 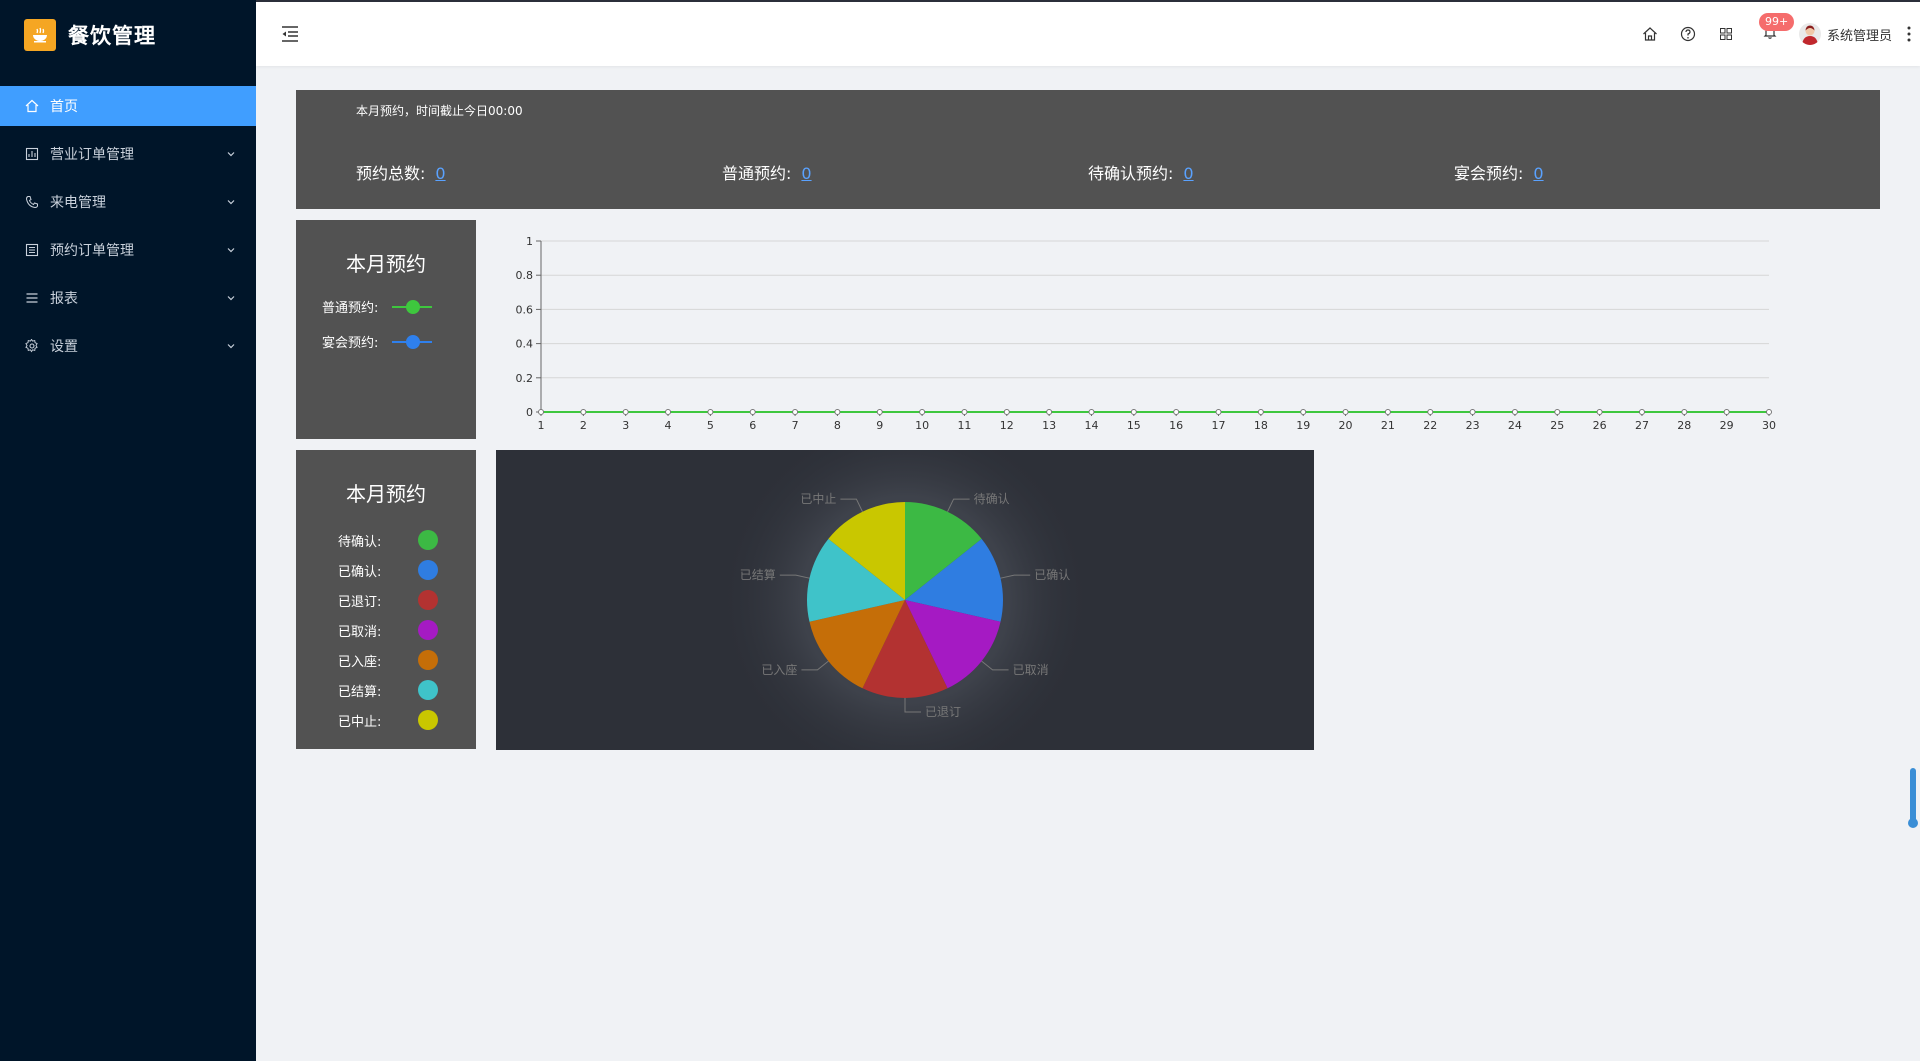 I want to click on stat-pending: 待确认预约: 0, so click(x=1141, y=172).